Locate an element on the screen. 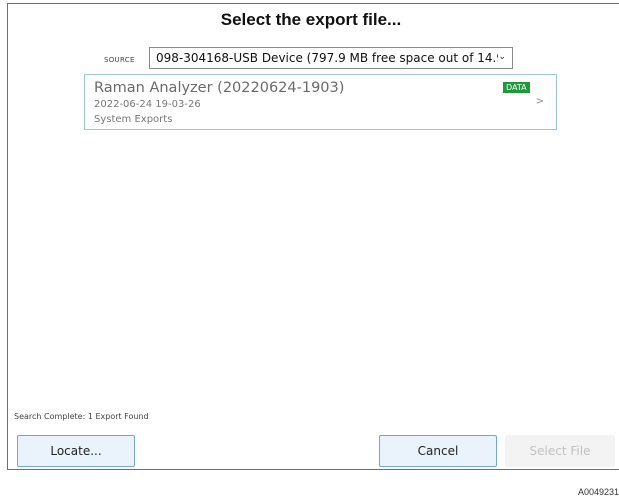 Image resolution: width=619 pixels, height=501 pixels. search-status: Search Complete: 1 Export Found is located at coordinates (81, 416).